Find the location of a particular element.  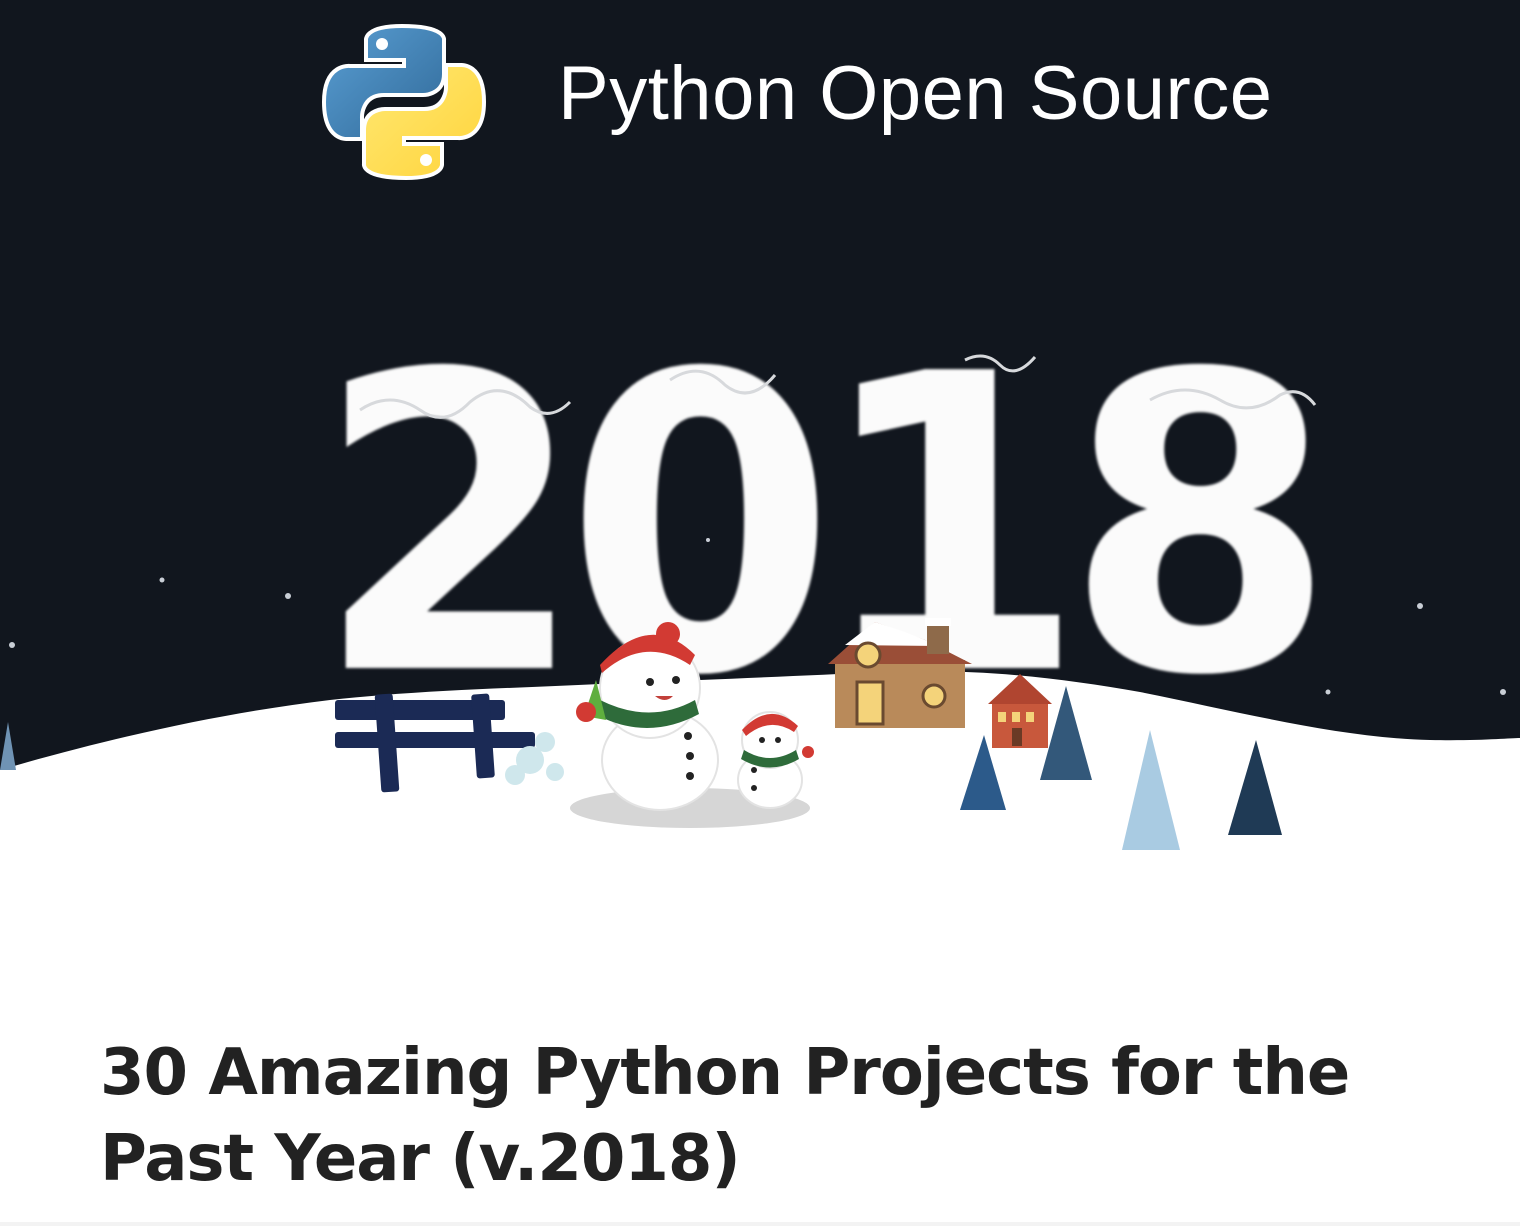

card-bottom-divider is located at coordinates (760, 1224).